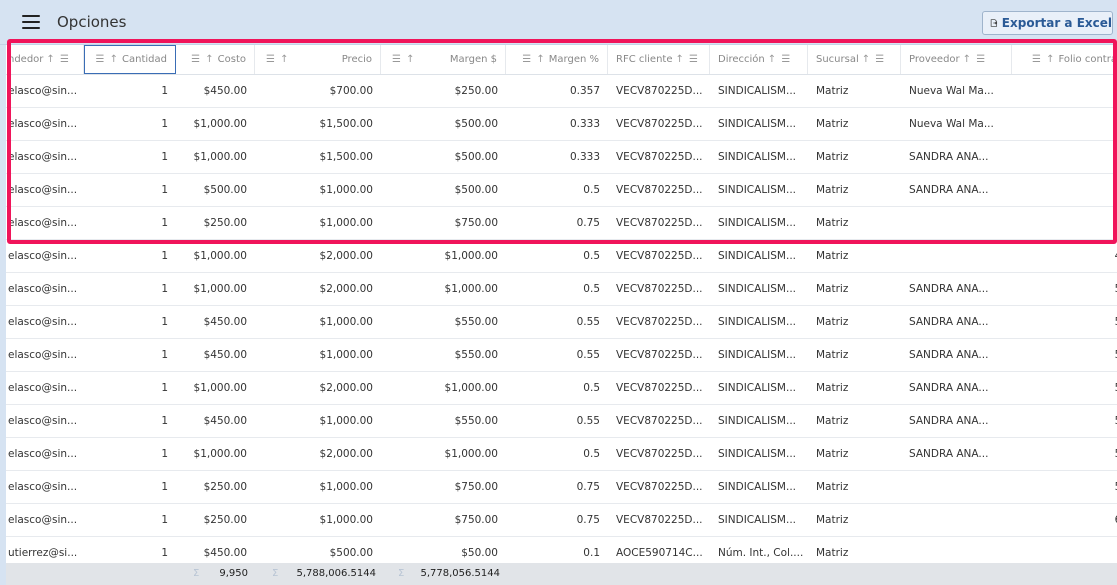  Describe the element at coordinates (1064, 355) in the screenshot. I see `cell-folio-contrato: 52` at that location.